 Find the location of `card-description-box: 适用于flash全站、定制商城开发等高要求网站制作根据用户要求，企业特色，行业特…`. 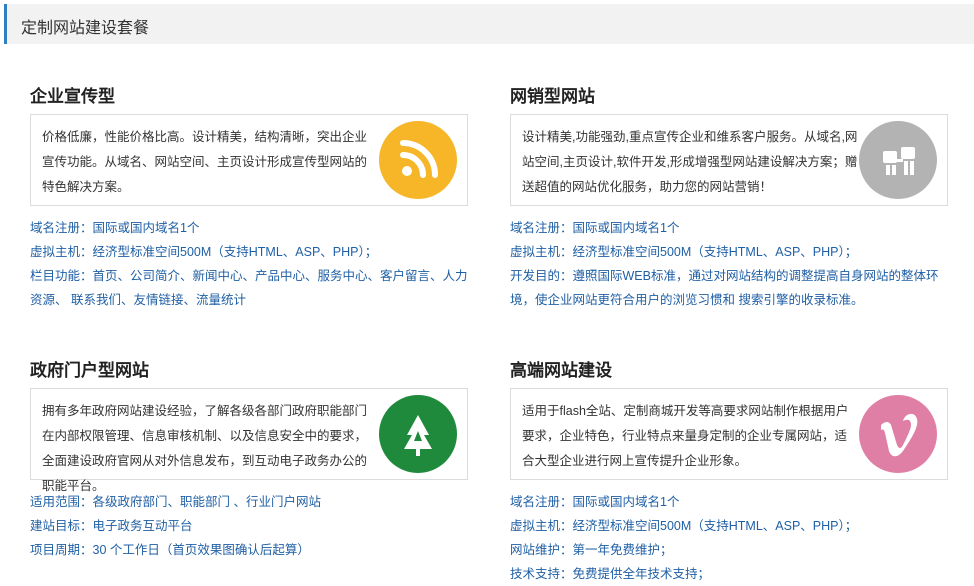

card-description-box: 适用于flash全站、定制商城开发等高要求网站制作根据用户要求，企业特色，行业特… is located at coordinates (729, 434).